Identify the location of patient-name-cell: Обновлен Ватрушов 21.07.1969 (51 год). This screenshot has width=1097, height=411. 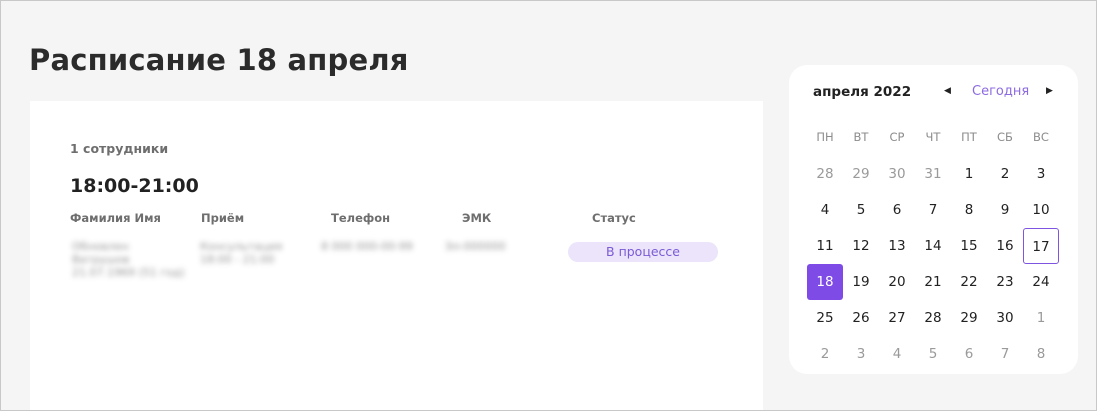
(128, 259).